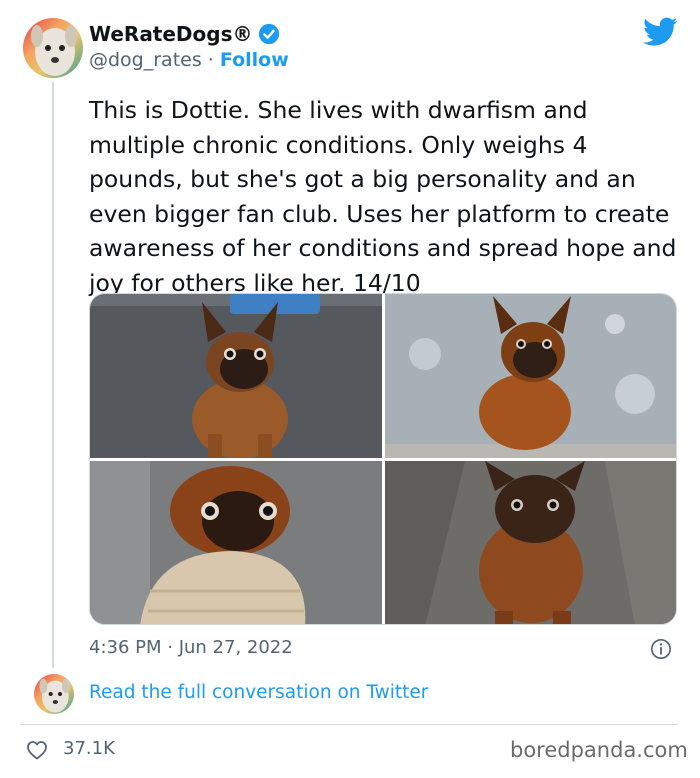  Describe the element at coordinates (53, 48) in the screenshot. I see `author-avatar` at that location.